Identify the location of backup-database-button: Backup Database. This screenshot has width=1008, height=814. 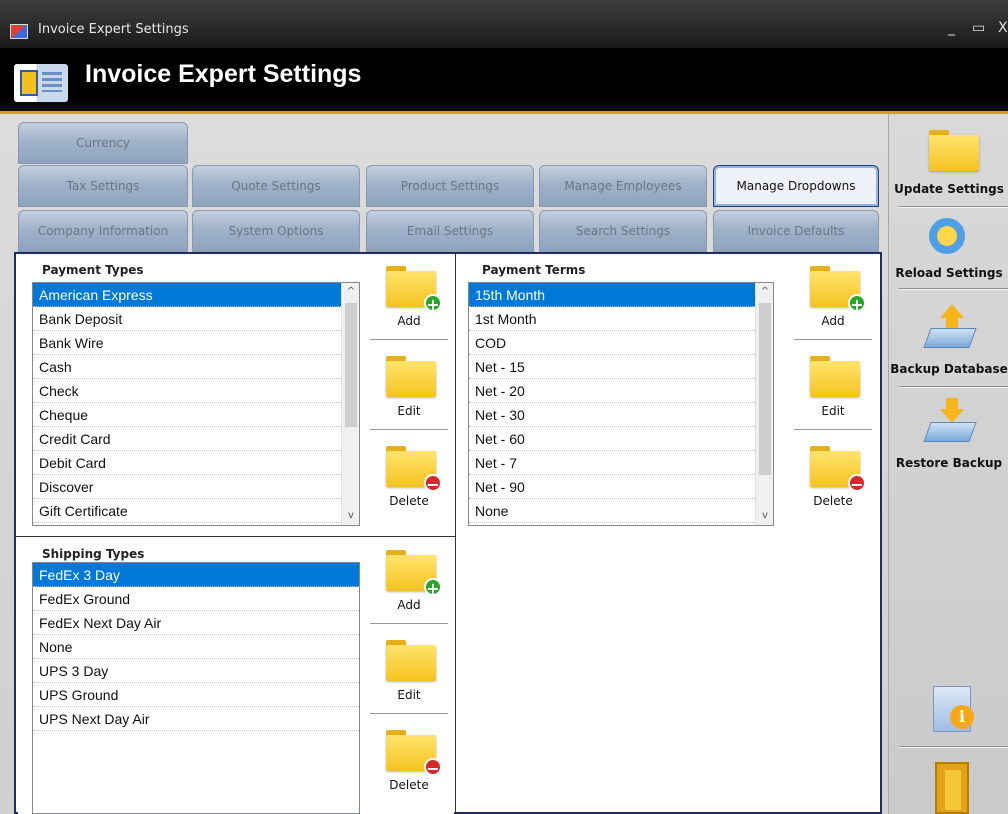
(948, 341).